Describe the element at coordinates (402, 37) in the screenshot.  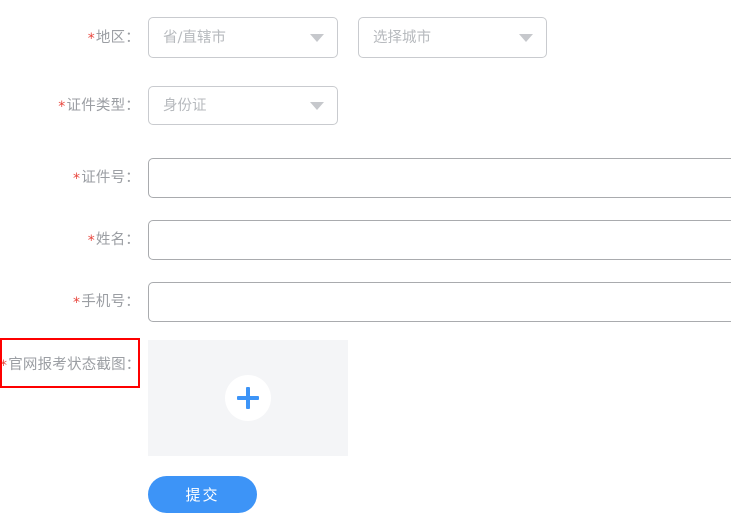
I see `select-city-value: 选择城市` at that location.